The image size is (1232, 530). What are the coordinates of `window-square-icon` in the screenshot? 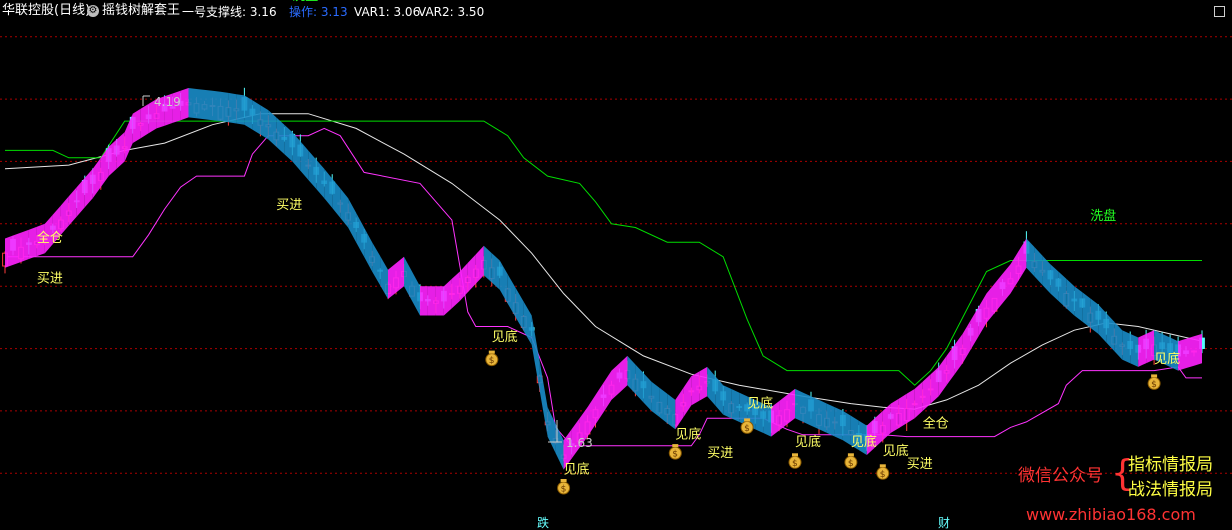 It's located at (1219, 11).